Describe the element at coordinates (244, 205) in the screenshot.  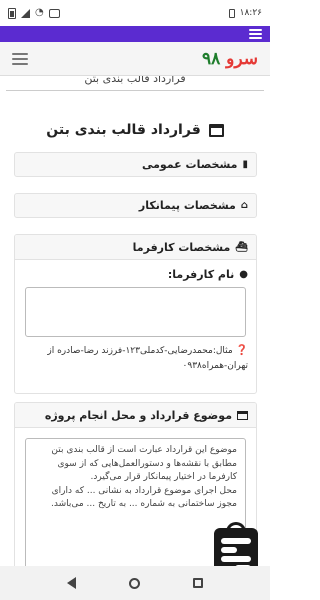
I see `home-icon: ⌂` at that location.